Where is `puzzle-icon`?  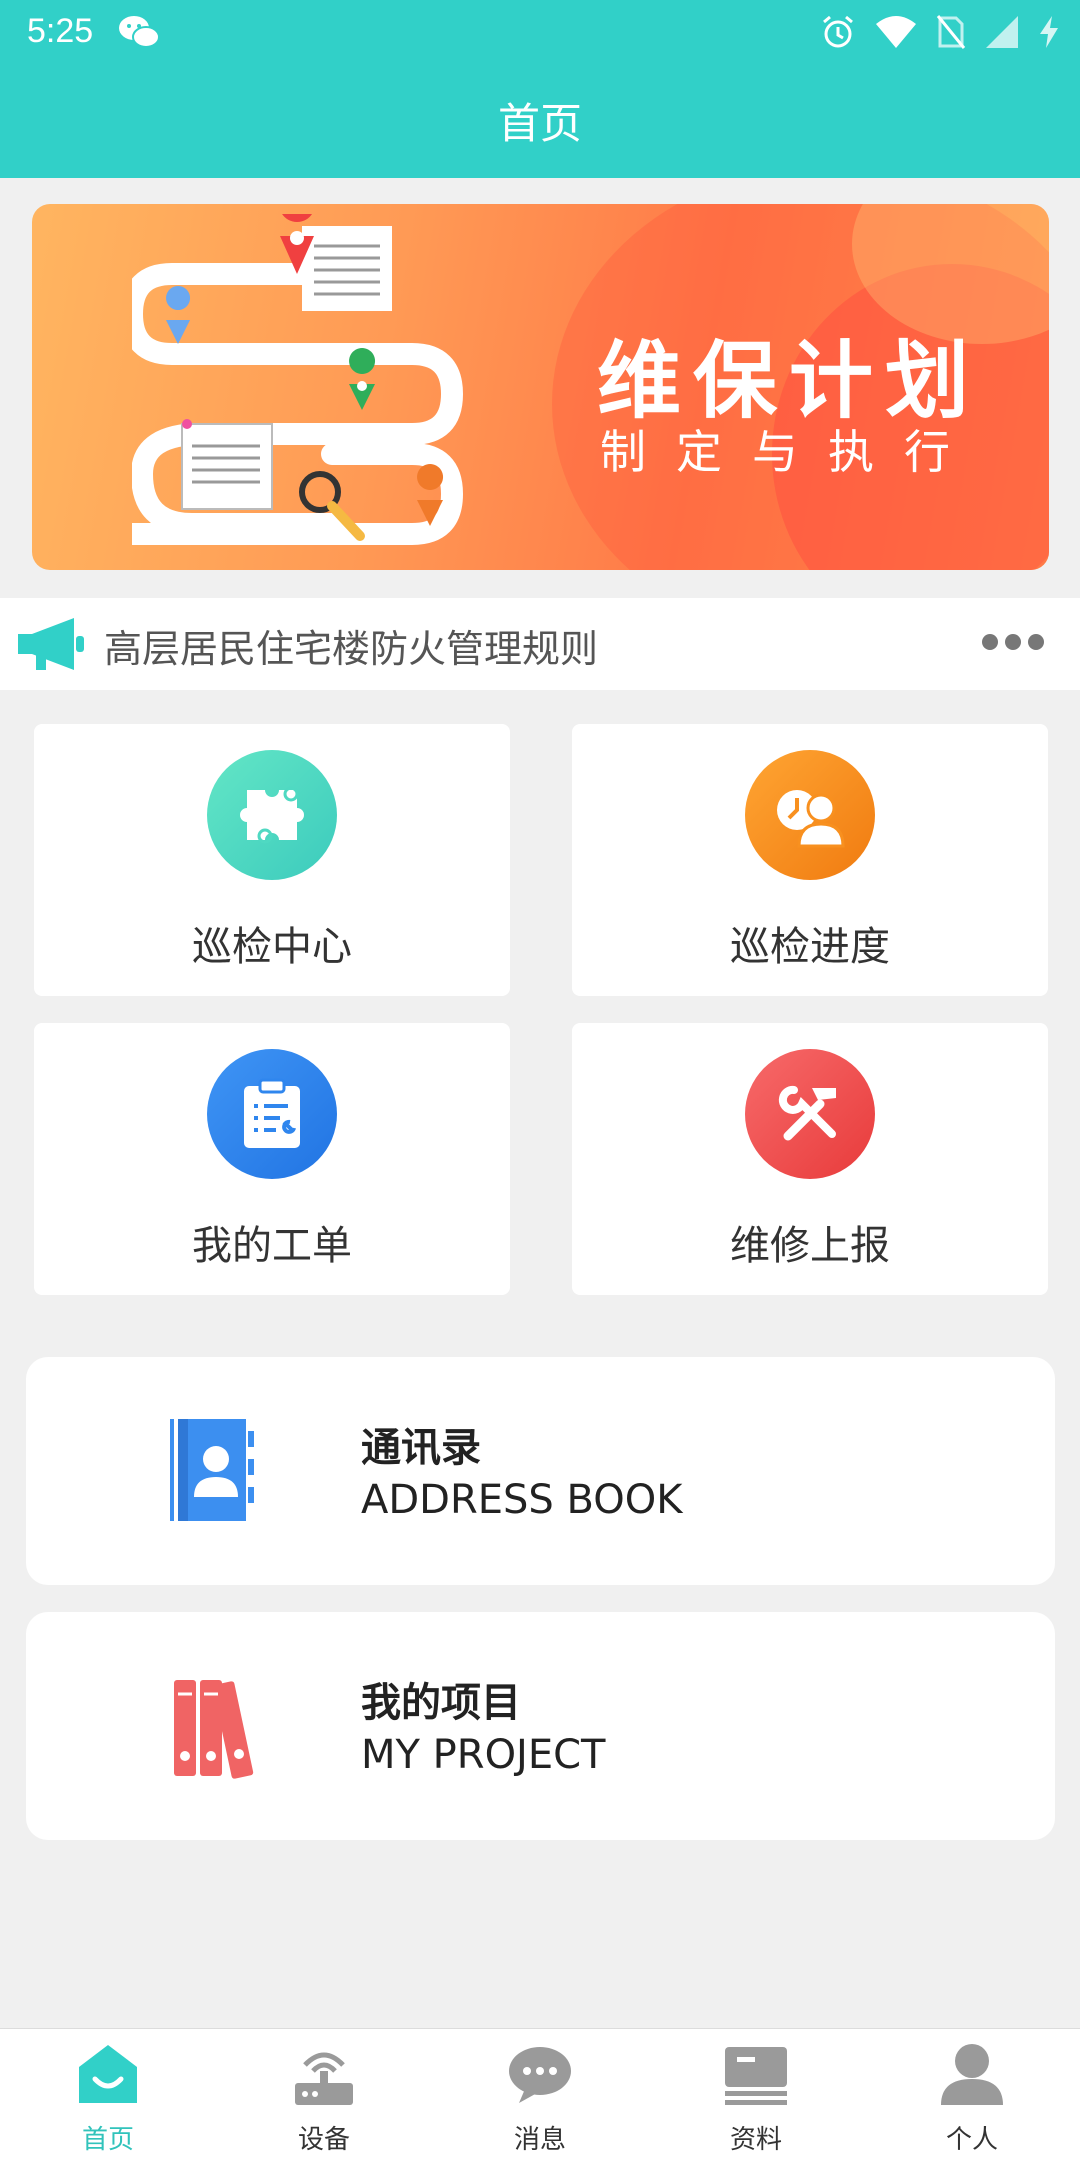 puzzle-icon is located at coordinates (272, 815).